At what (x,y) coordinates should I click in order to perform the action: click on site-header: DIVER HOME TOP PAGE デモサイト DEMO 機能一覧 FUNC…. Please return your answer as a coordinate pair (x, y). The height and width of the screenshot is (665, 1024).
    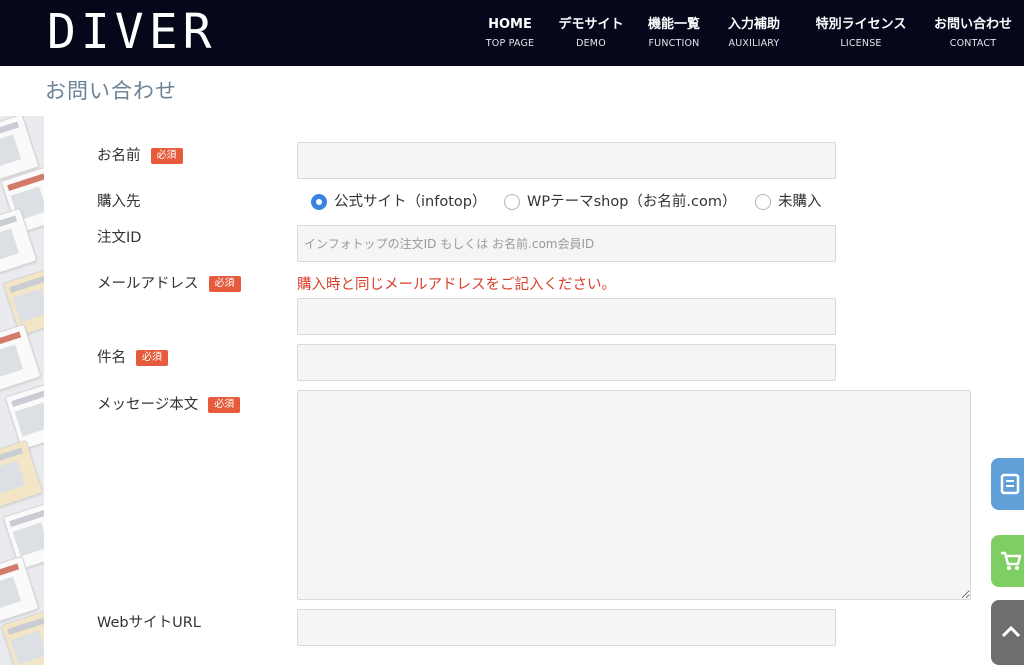
    Looking at the image, I should click on (512, 33).